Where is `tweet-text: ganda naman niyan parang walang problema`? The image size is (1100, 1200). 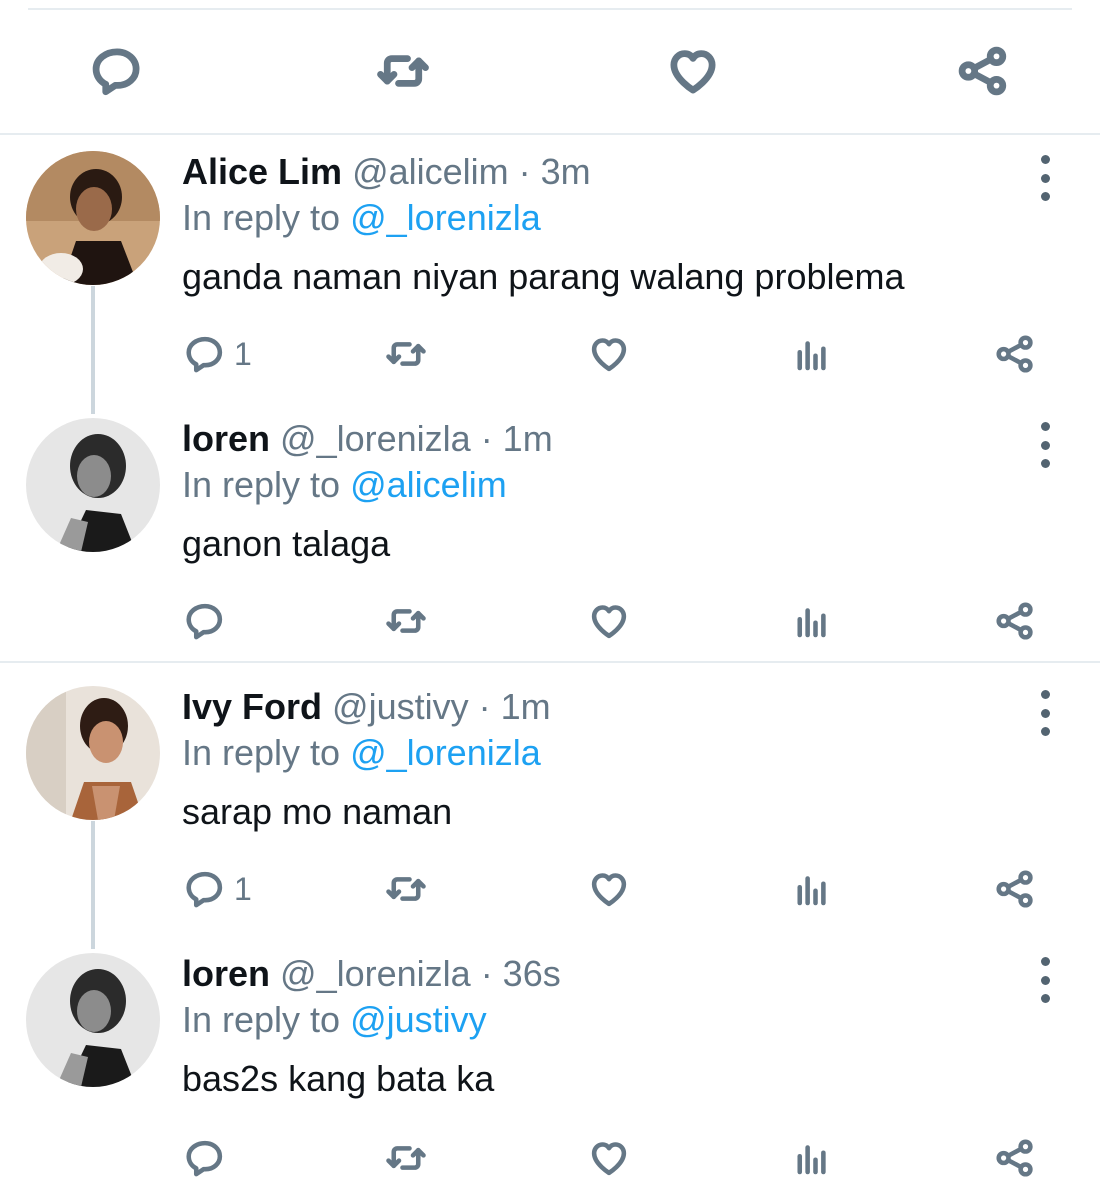 tweet-text: ganda naman niyan parang walang problema is located at coordinates (543, 276).